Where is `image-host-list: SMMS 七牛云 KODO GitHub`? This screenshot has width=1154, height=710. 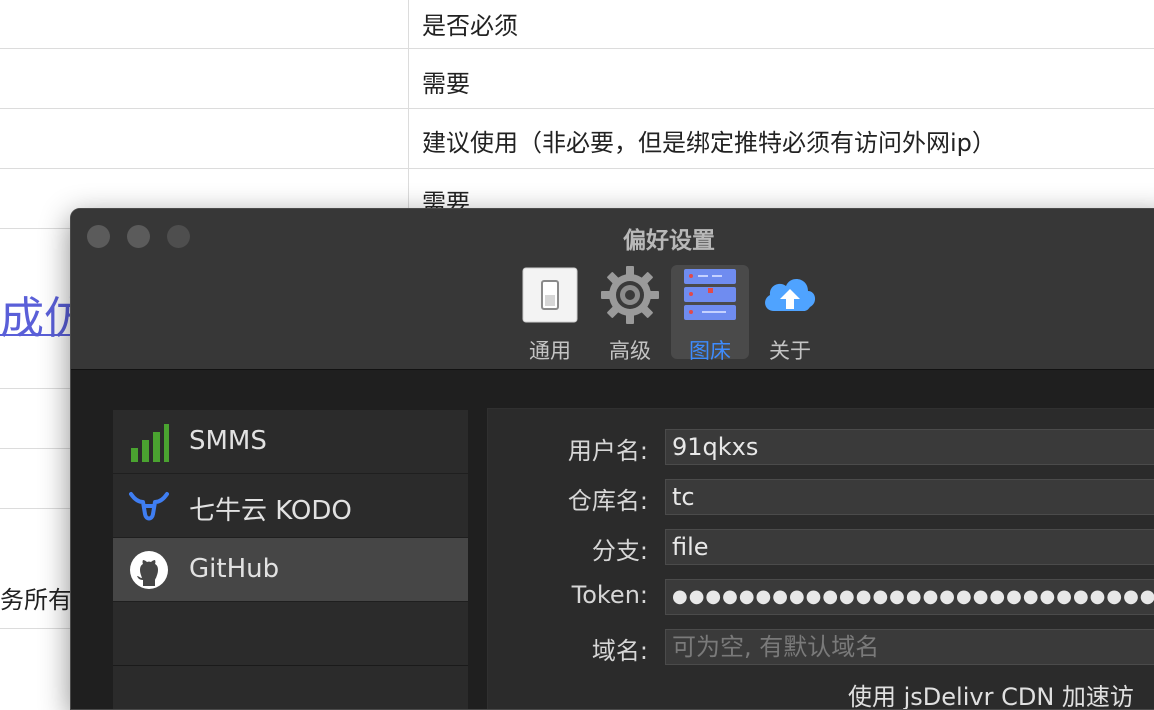
image-host-list: SMMS 七牛云 KODO GitHub is located at coordinates (290, 559).